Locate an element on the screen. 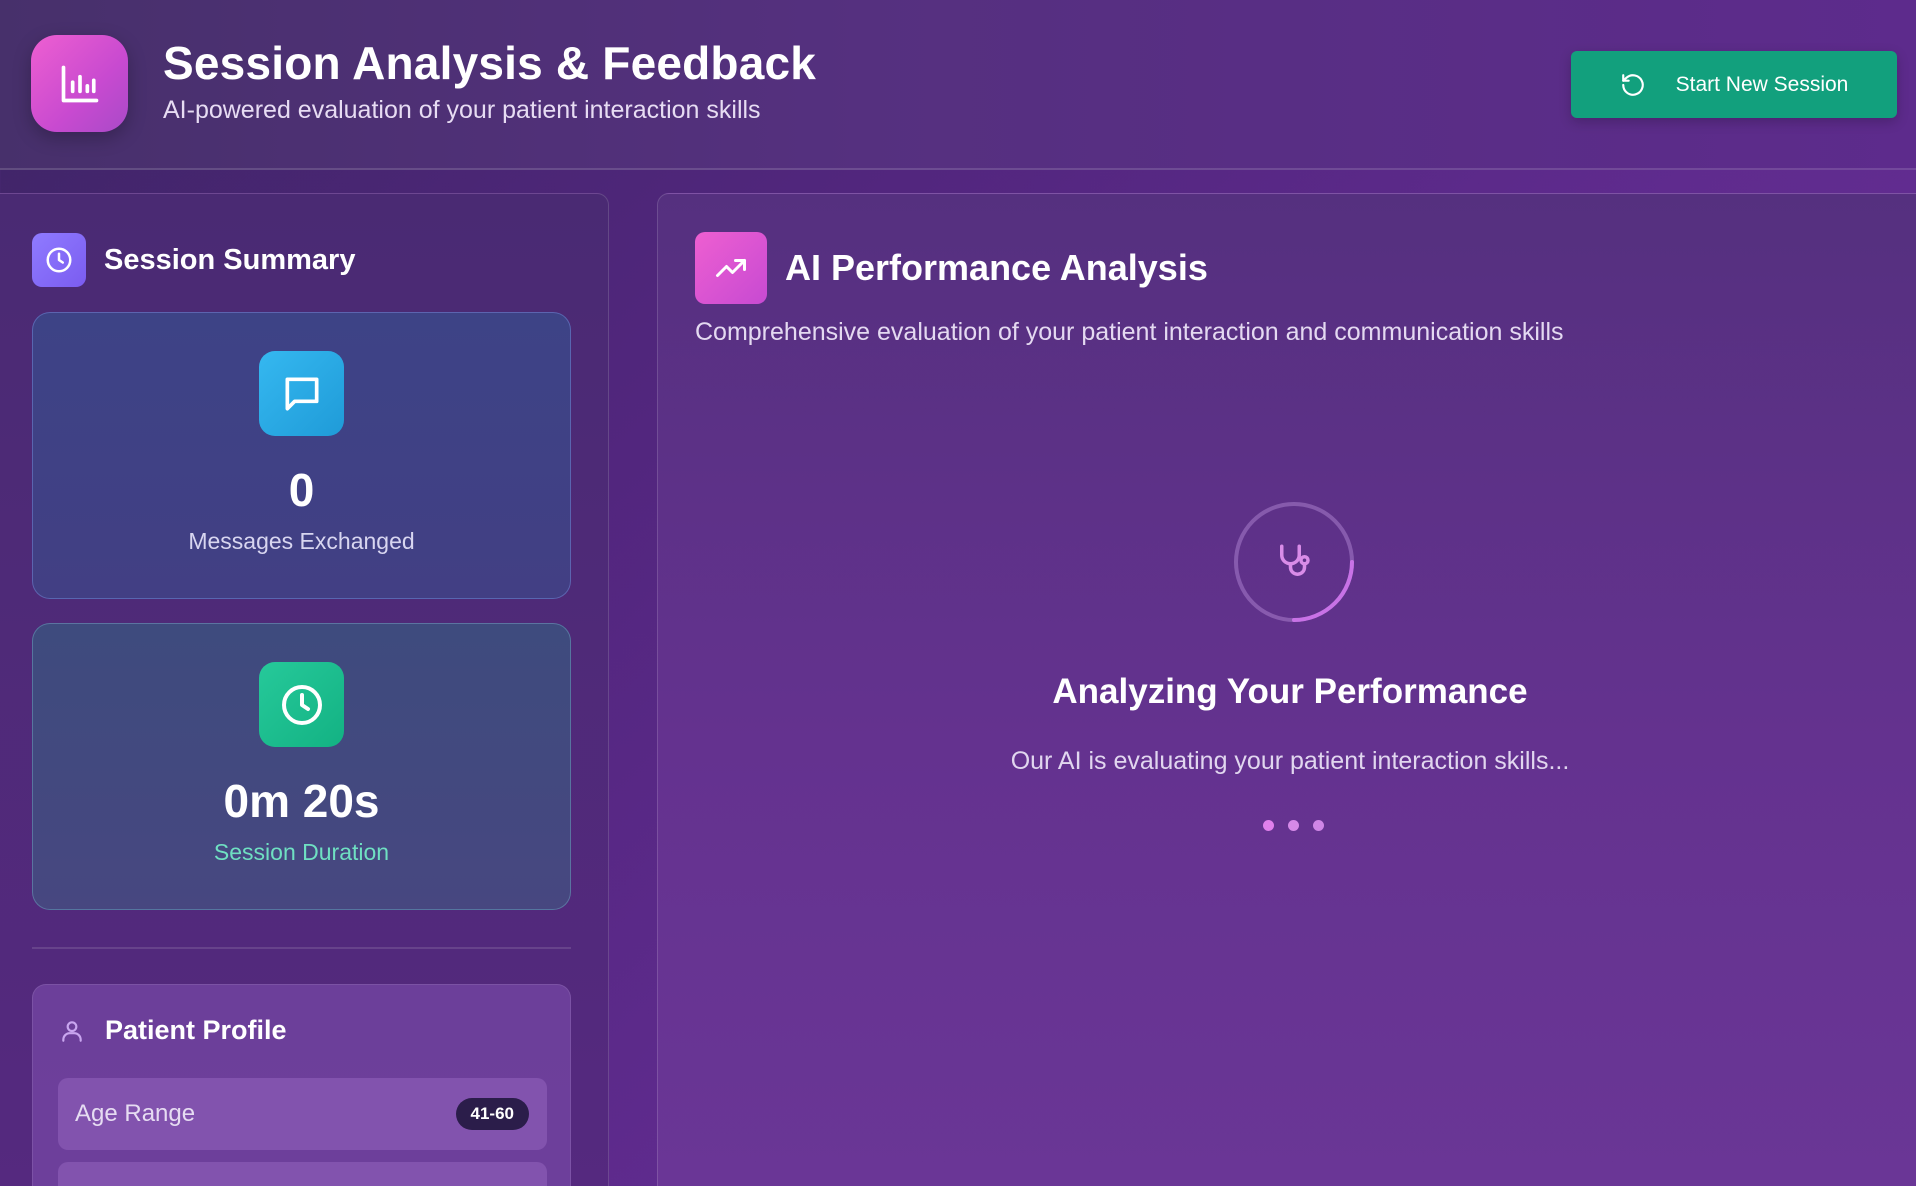 The width and height of the screenshot is (1916, 1186). start-new-session-button: Start New Session is located at coordinates (1734, 84).